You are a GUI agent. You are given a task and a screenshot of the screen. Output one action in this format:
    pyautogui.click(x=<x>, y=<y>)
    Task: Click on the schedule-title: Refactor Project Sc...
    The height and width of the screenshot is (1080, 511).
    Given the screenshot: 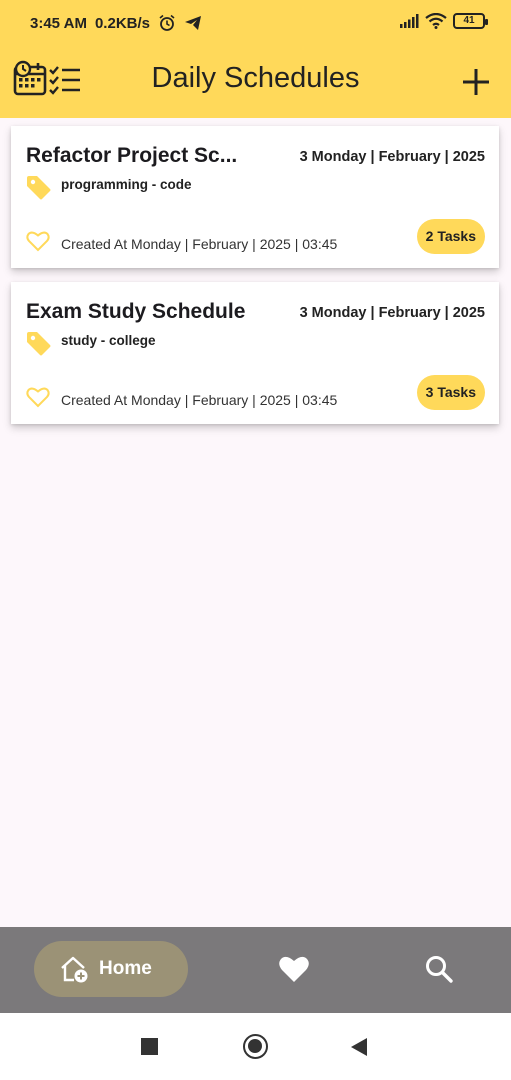 What is the action you would take?
    pyautogui.click(x=132, y=155)
    